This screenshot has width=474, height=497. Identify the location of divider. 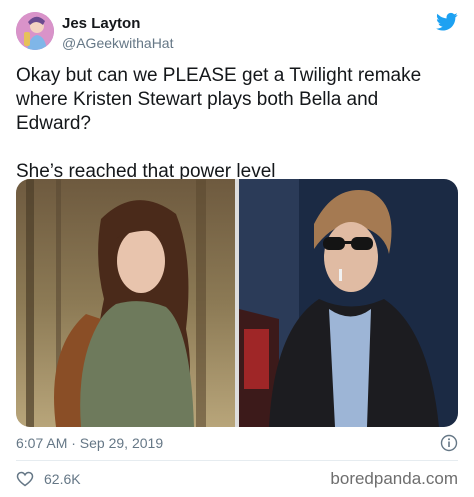
(237, 460).